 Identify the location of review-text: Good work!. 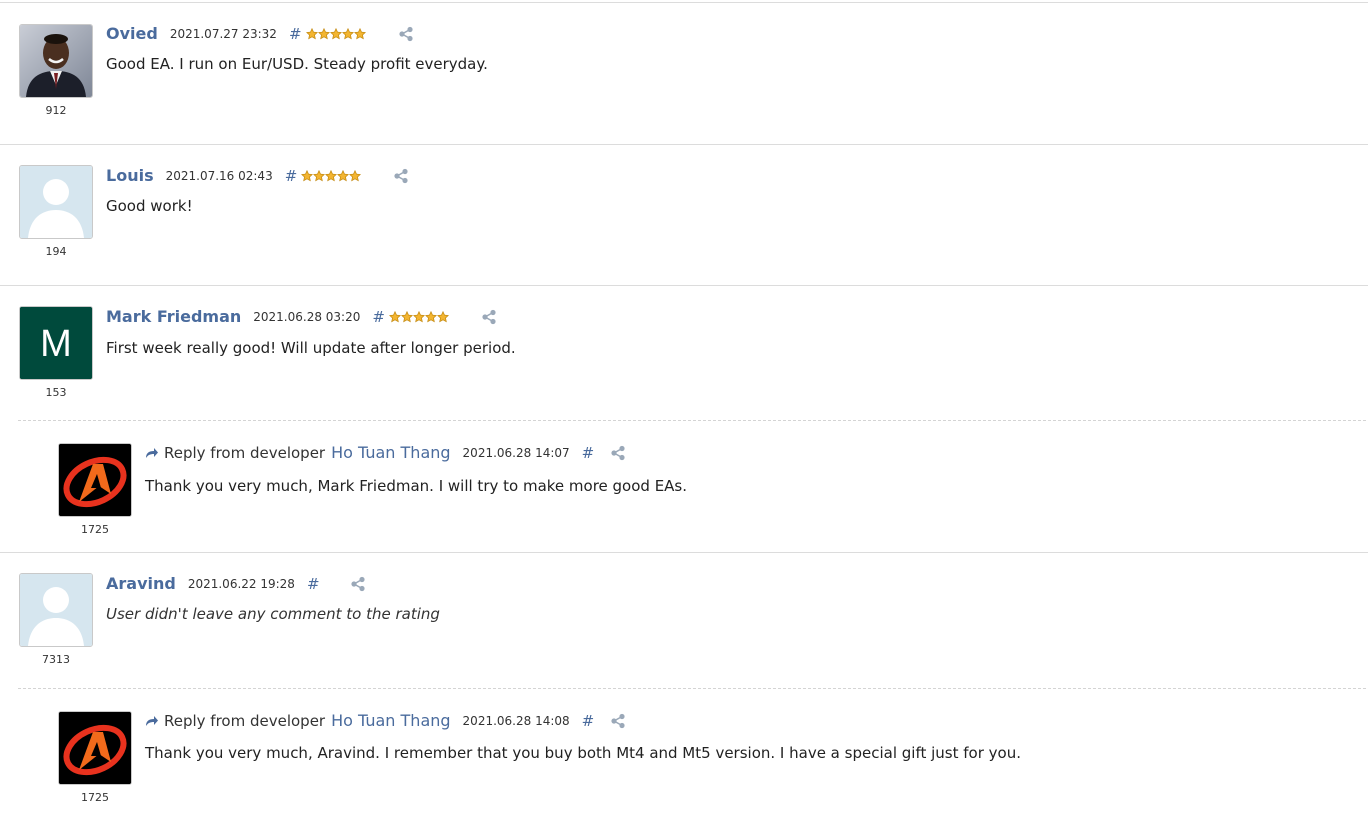
(149, 206).